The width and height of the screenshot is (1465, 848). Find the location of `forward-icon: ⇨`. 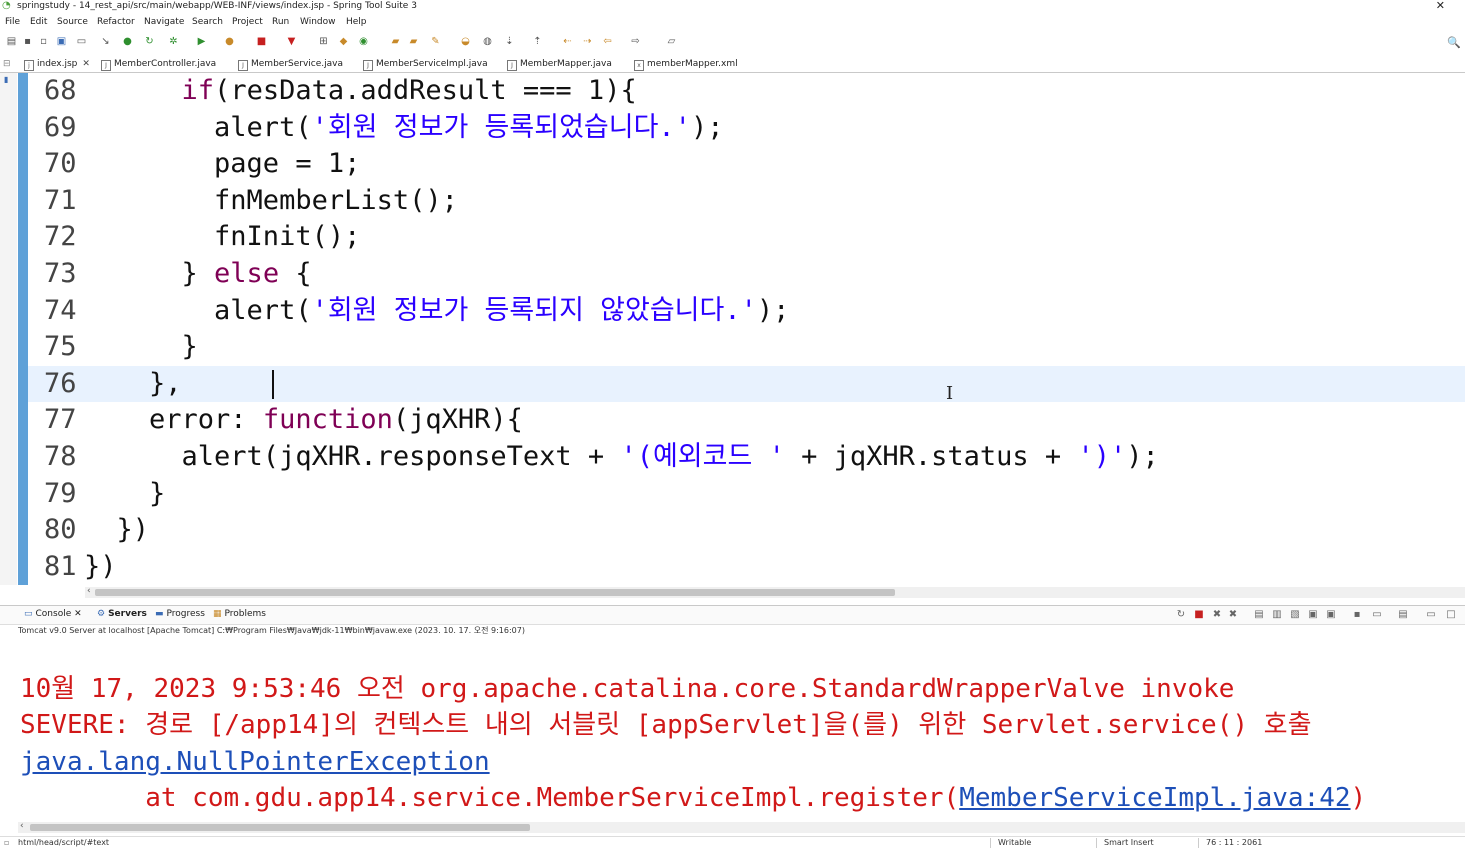

forward-icon: ⇨ is located at coordinates (635, 41).